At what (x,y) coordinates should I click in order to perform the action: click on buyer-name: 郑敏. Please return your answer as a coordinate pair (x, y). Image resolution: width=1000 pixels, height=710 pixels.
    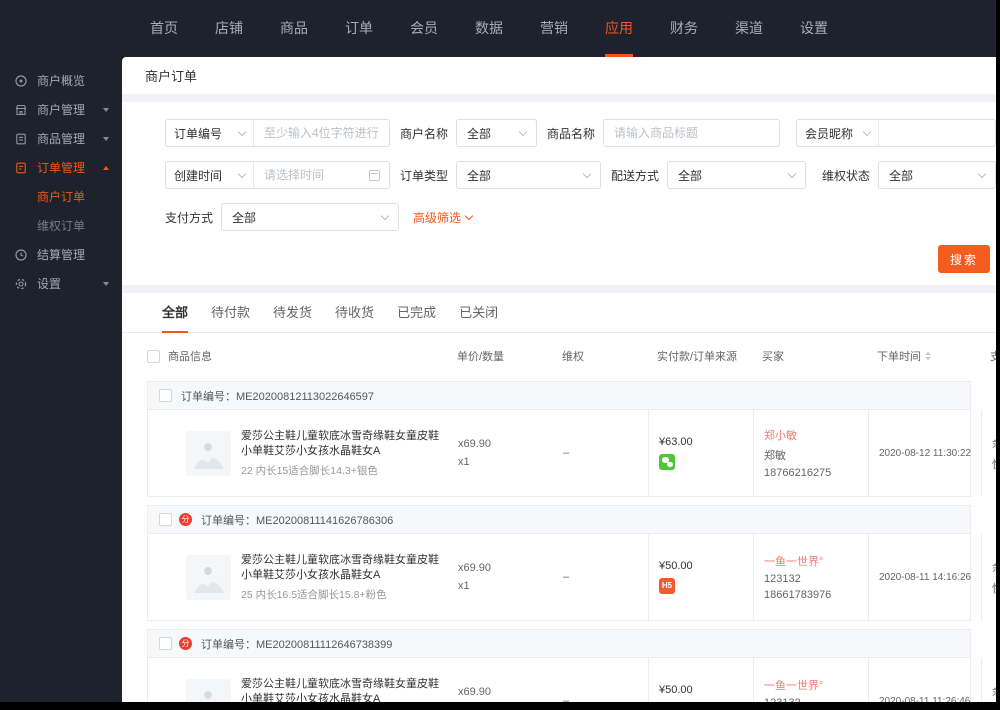
    Looking at the image, I should click on (775, 456).